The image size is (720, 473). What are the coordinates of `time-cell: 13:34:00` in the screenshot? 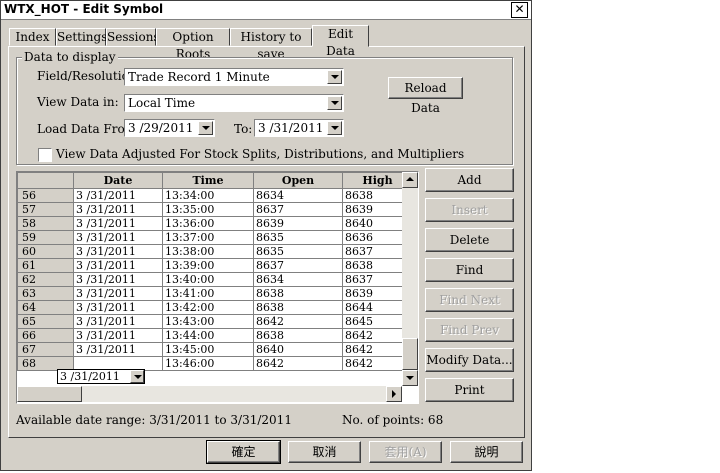 It's located at (208, 195).